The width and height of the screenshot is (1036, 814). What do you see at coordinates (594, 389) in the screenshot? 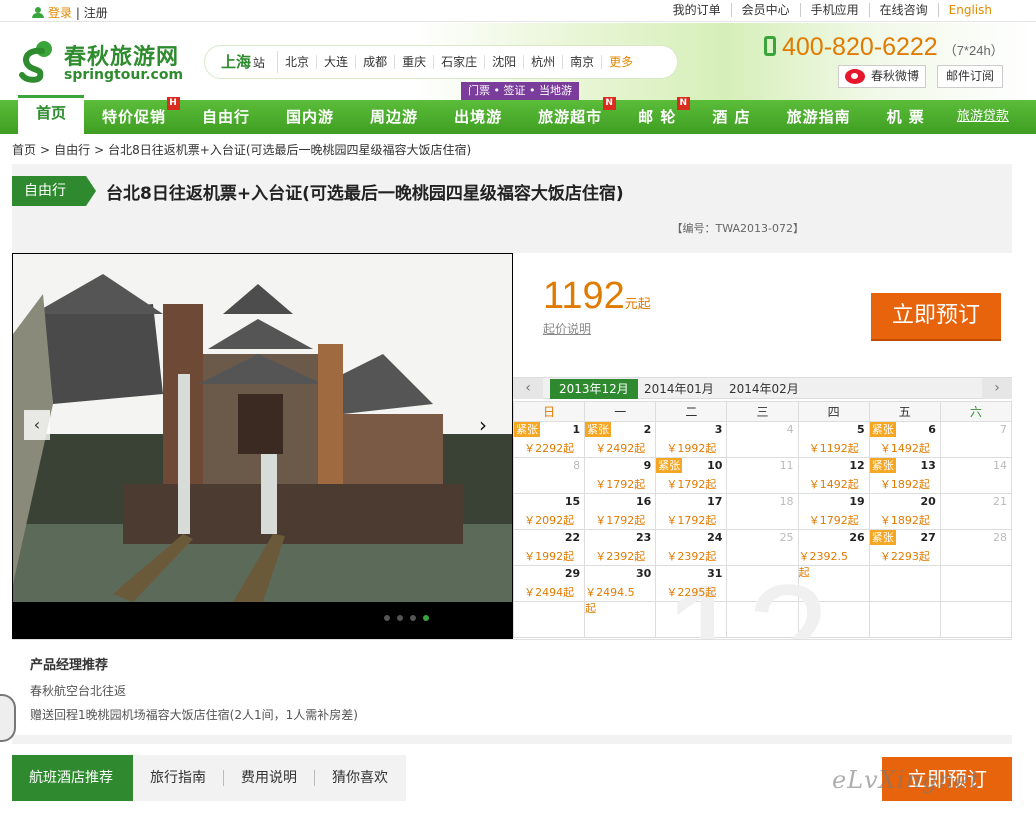
I see `month-tab: 2013年12月` at bounding box center [594, 389].